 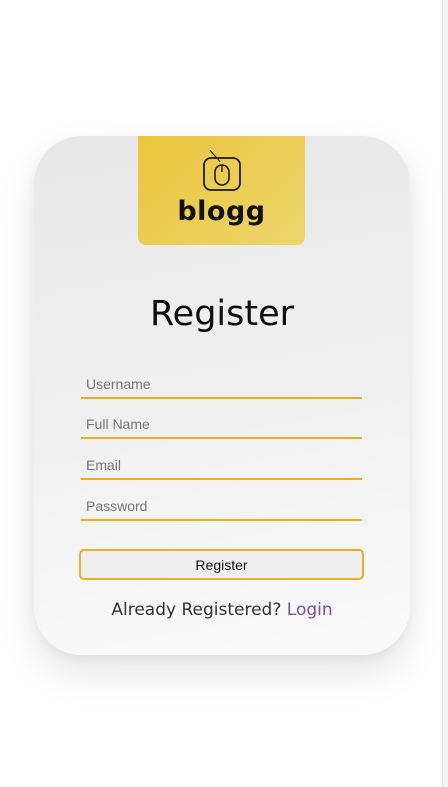 I want to click on email-field, so click(x=221, y=466).